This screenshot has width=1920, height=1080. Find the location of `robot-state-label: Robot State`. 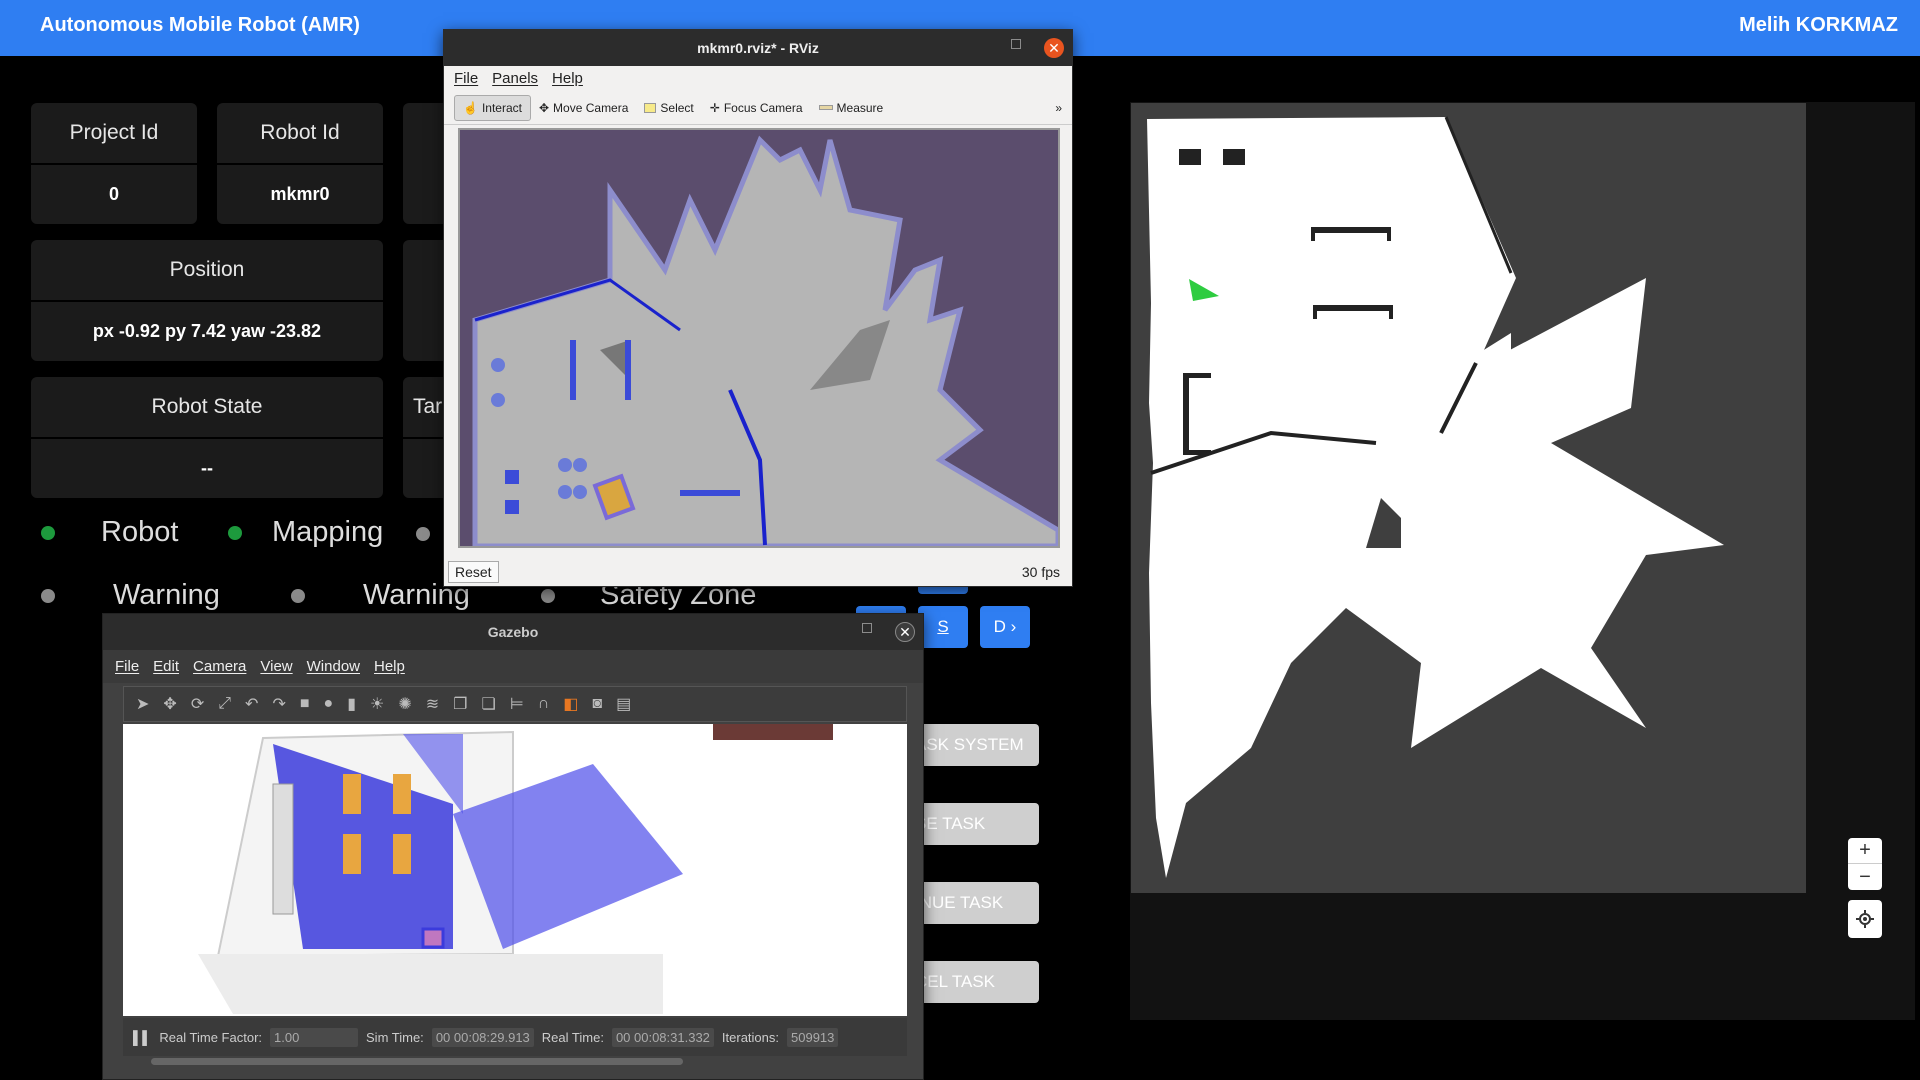

robot-state-label: Robot State is located at coordinates (207, 408).